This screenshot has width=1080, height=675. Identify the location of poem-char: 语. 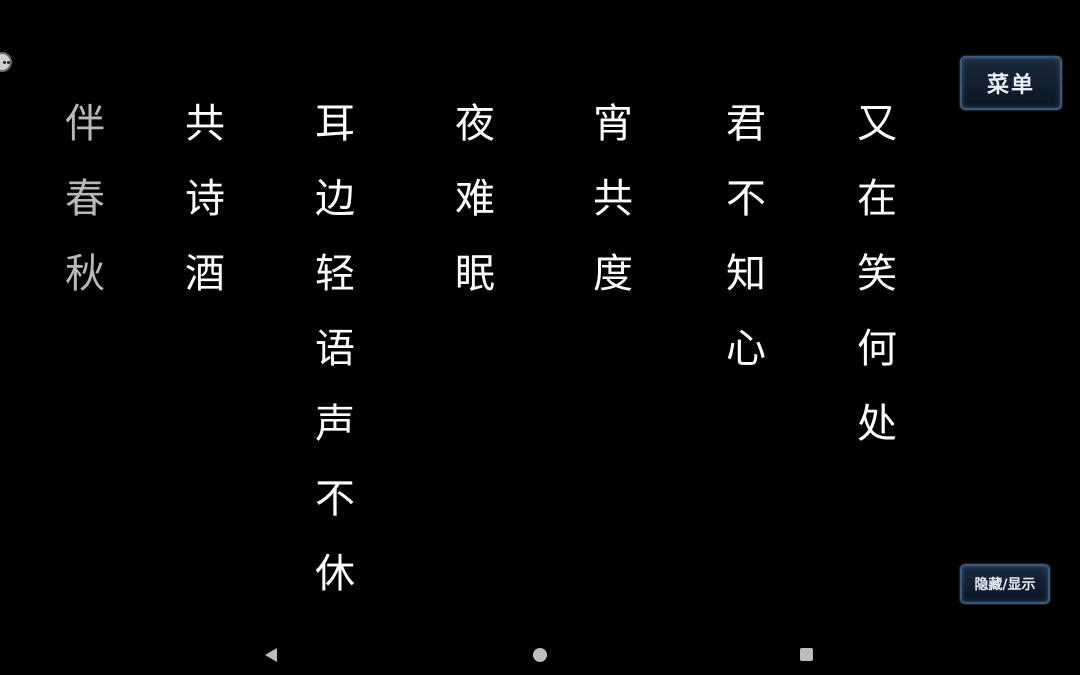
(335, 349).